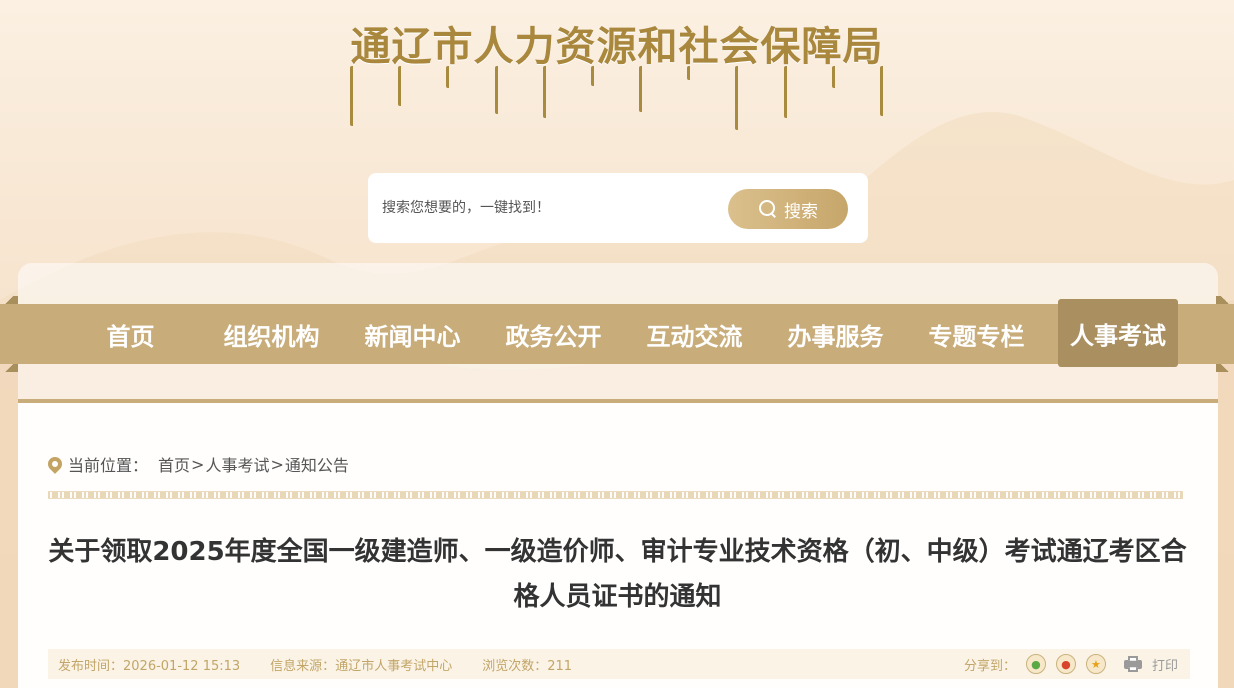 This screenshot has height=688, width=1234. I want to click on breadcrumb-notices: 通知公告, so click(317, 464).